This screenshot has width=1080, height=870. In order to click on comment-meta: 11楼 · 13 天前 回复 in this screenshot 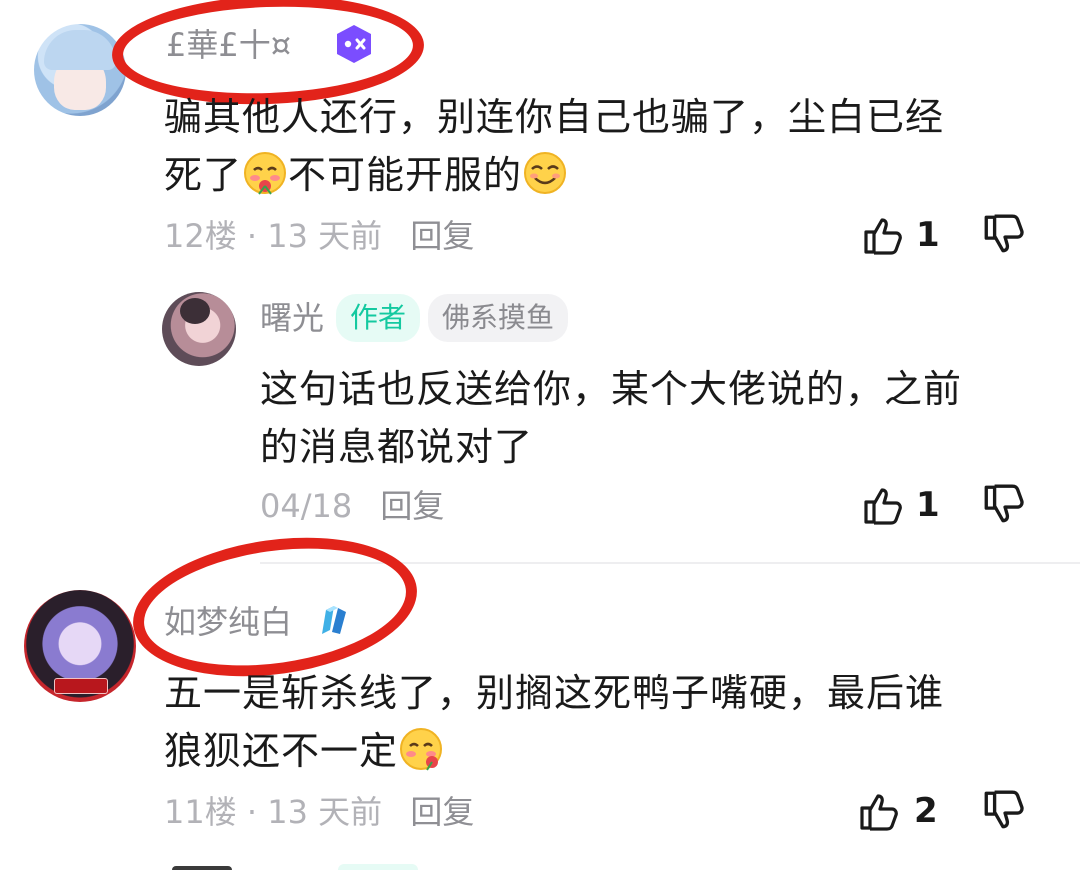, I will do `click(319, 812)`.